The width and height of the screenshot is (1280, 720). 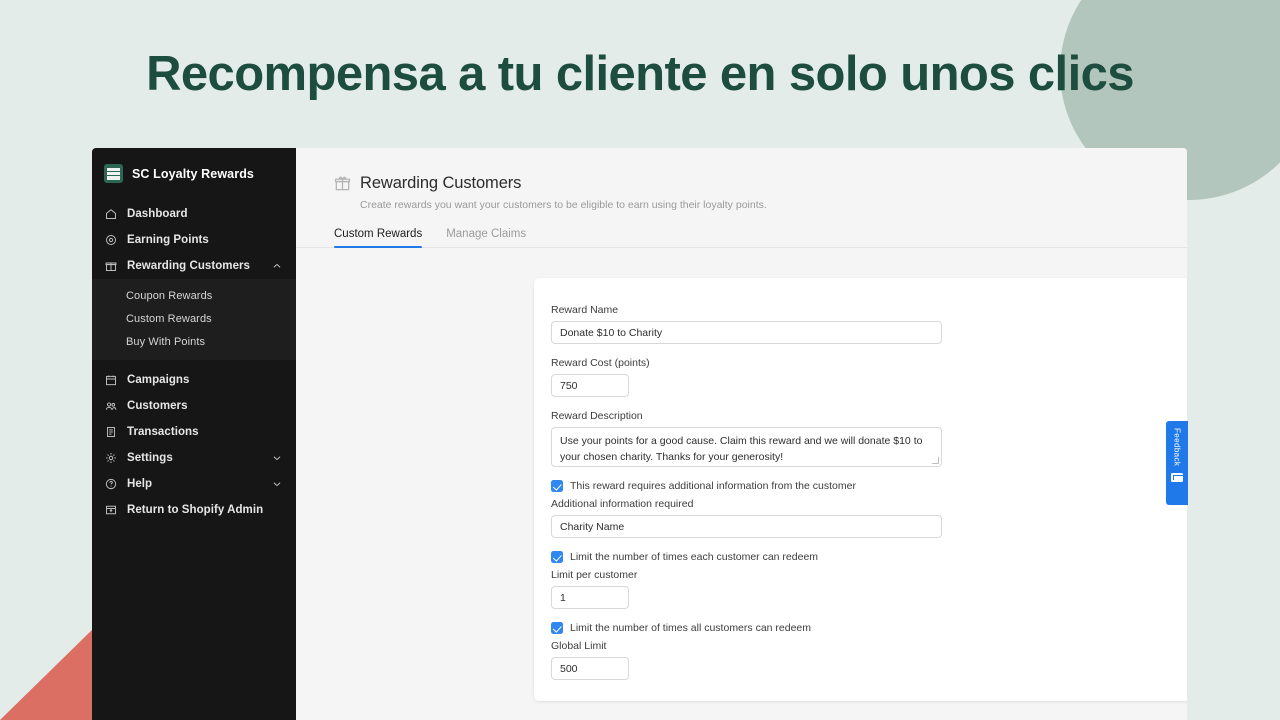 I want to click on tab-label: Manage Claims, so click(x=486, y=234).